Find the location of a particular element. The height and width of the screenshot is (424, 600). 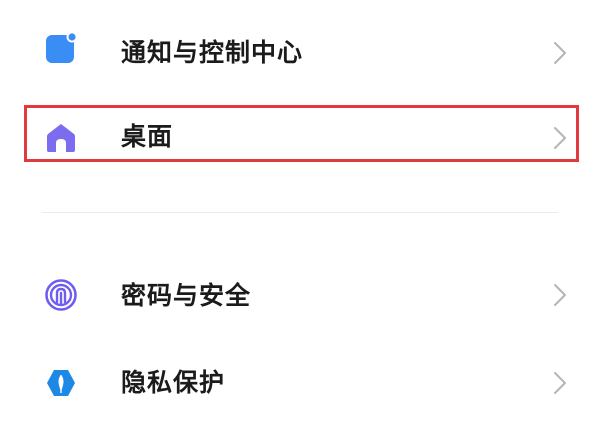

notification-icon is located at coordinates (61, 48).